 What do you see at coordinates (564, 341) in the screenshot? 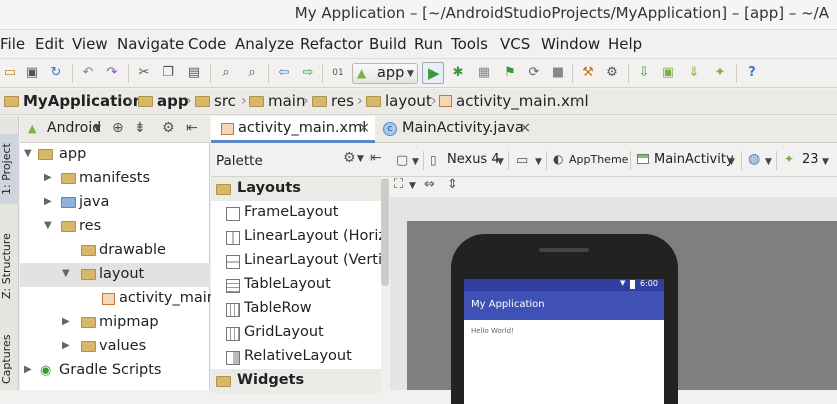
I see `device-screen: ▼ 6:00 My Application Hello World!` at bounding box center [564, 341].